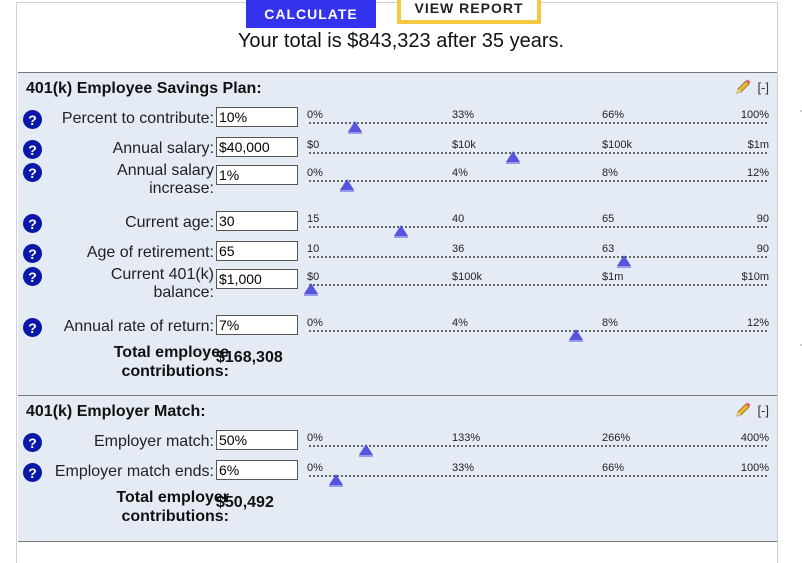 The image size is (802, 563). What do you see at coordinates (754, 438) in the screenshot?
I see `slider-tick-label: 400%` at bounding box center [754, 438].